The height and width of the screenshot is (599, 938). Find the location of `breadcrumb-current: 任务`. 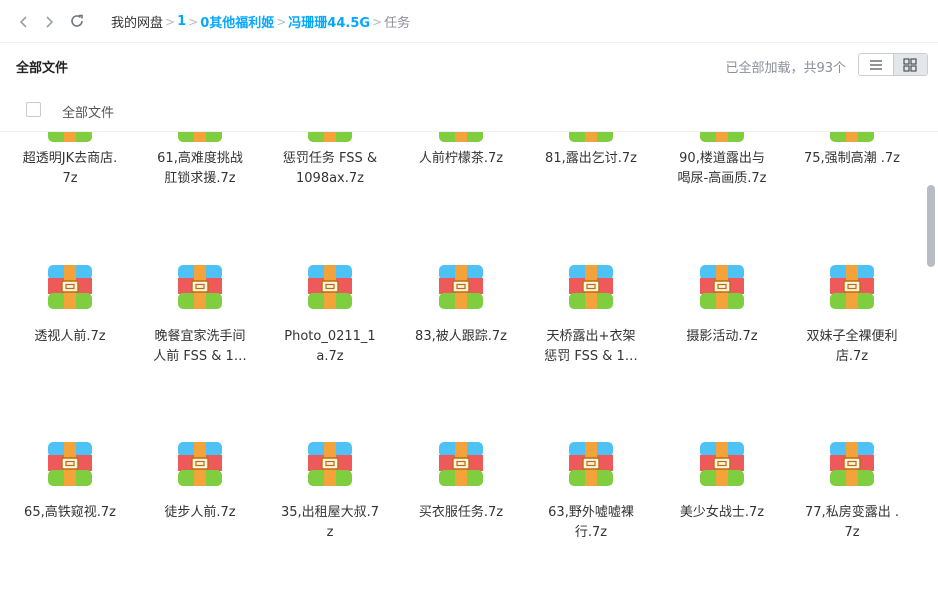

breadcrumb-current: 任务 is located at coordinates (397, 23).